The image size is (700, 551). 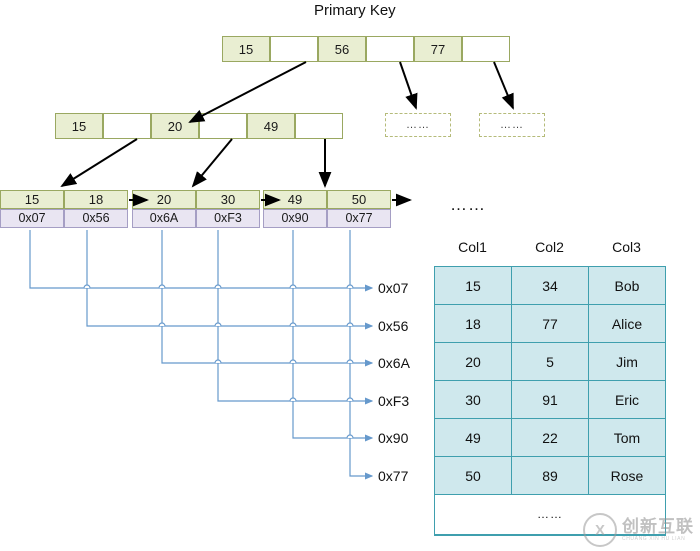 I want to click on pointer-label-0x90: 0x90, so click(x=393, y=438).